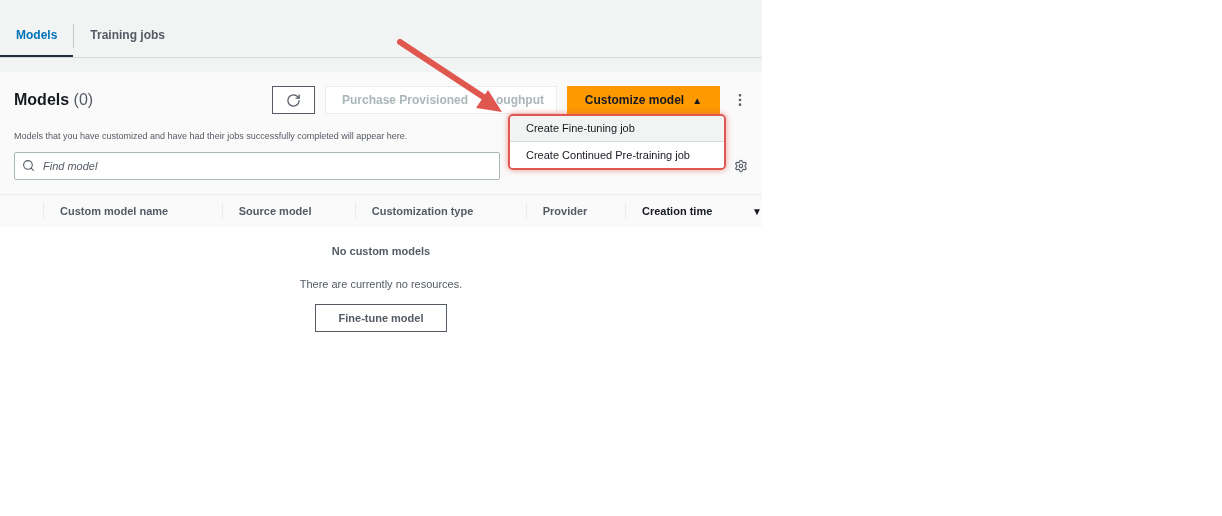  I want to click on empty-title: No custom models, so click(381, 251).